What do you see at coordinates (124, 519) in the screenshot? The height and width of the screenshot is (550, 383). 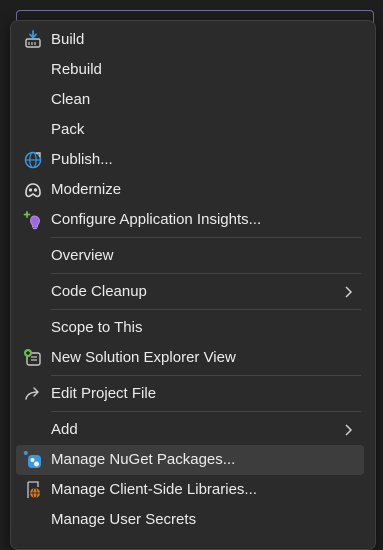 I see `menu-item-label: Manage User Secrets` at bounding box center [124, 519].